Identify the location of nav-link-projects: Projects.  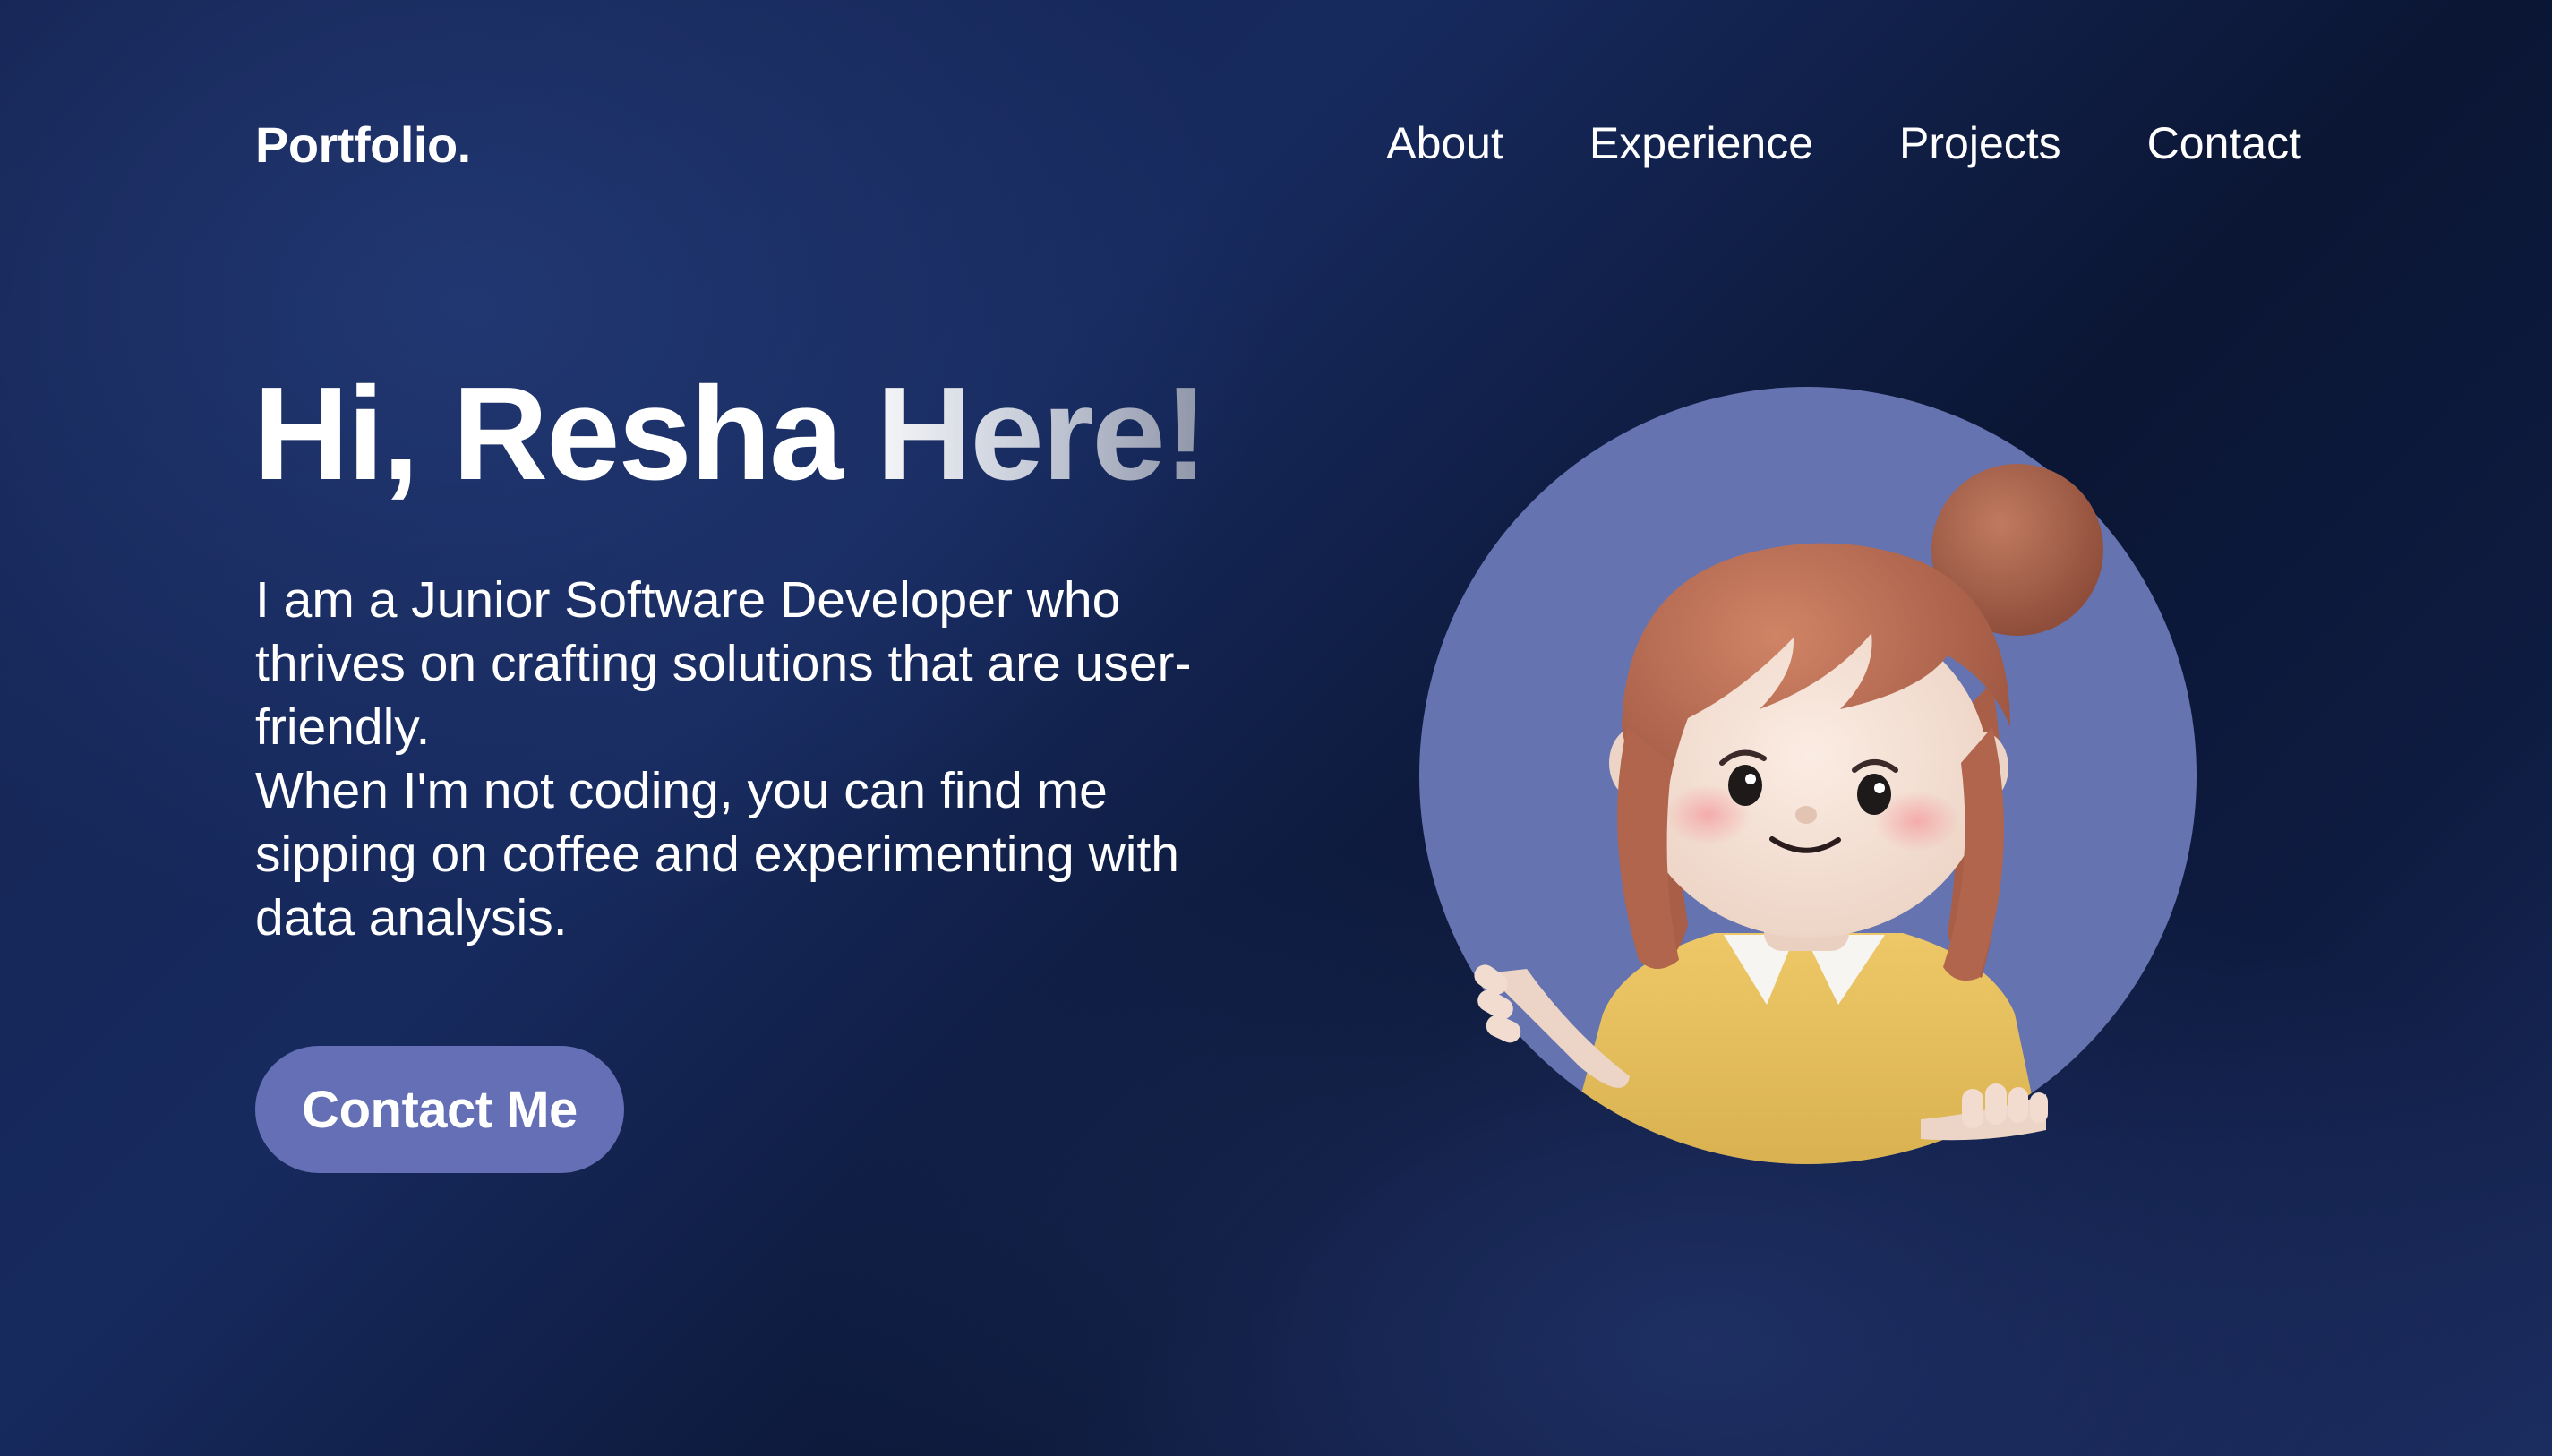
(1980, 143).